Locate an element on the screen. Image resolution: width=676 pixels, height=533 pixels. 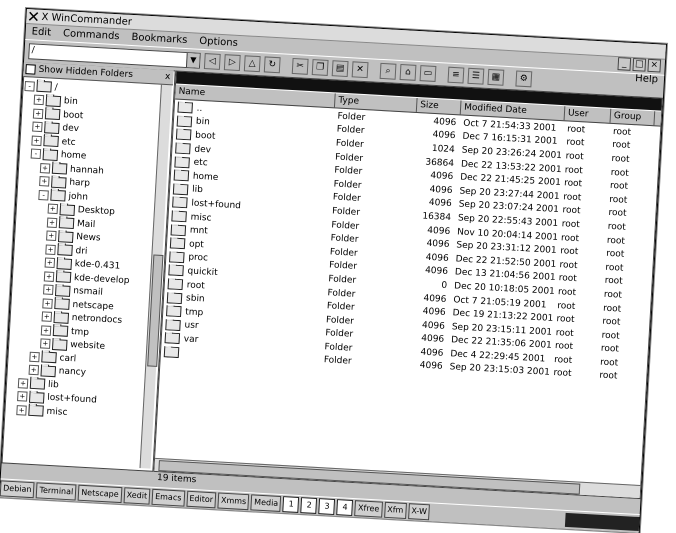
copy-icon: ❐ is located at coordinates (320, 67).